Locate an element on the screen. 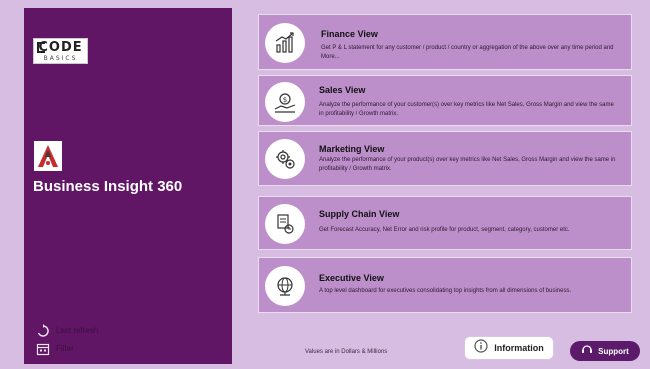 This screenshot has width=650, height=369. info-icon is located at coordinates (481, 348).